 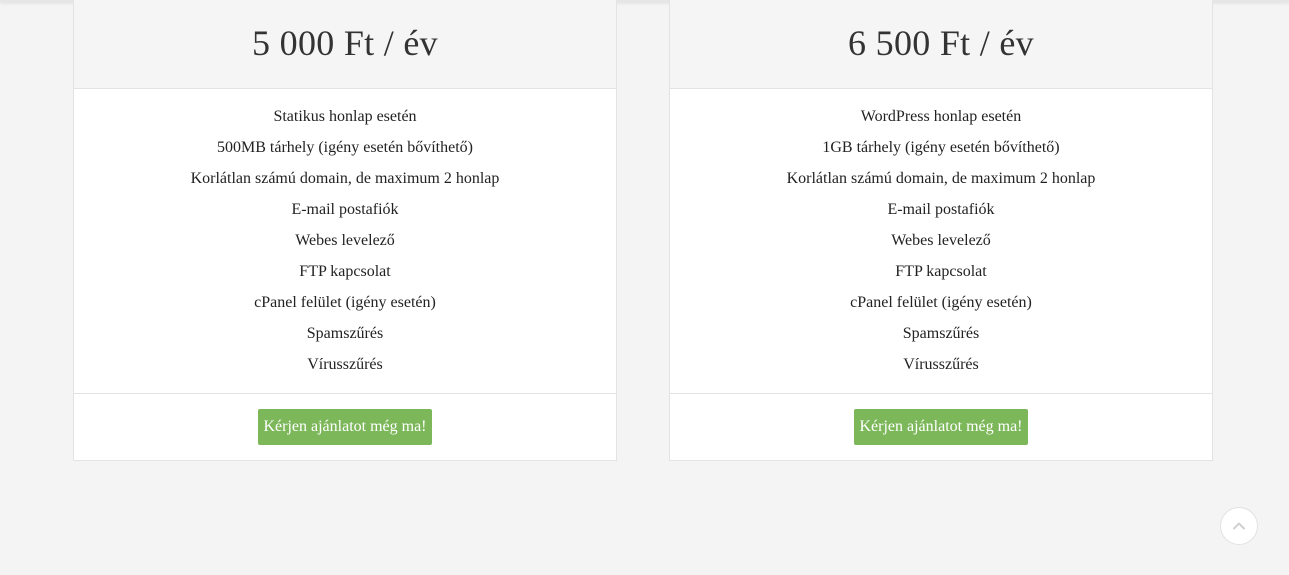 I want to click on feature-item: 1GB tárhely (igény esetén bővíthető), so click(x=941, y=147).